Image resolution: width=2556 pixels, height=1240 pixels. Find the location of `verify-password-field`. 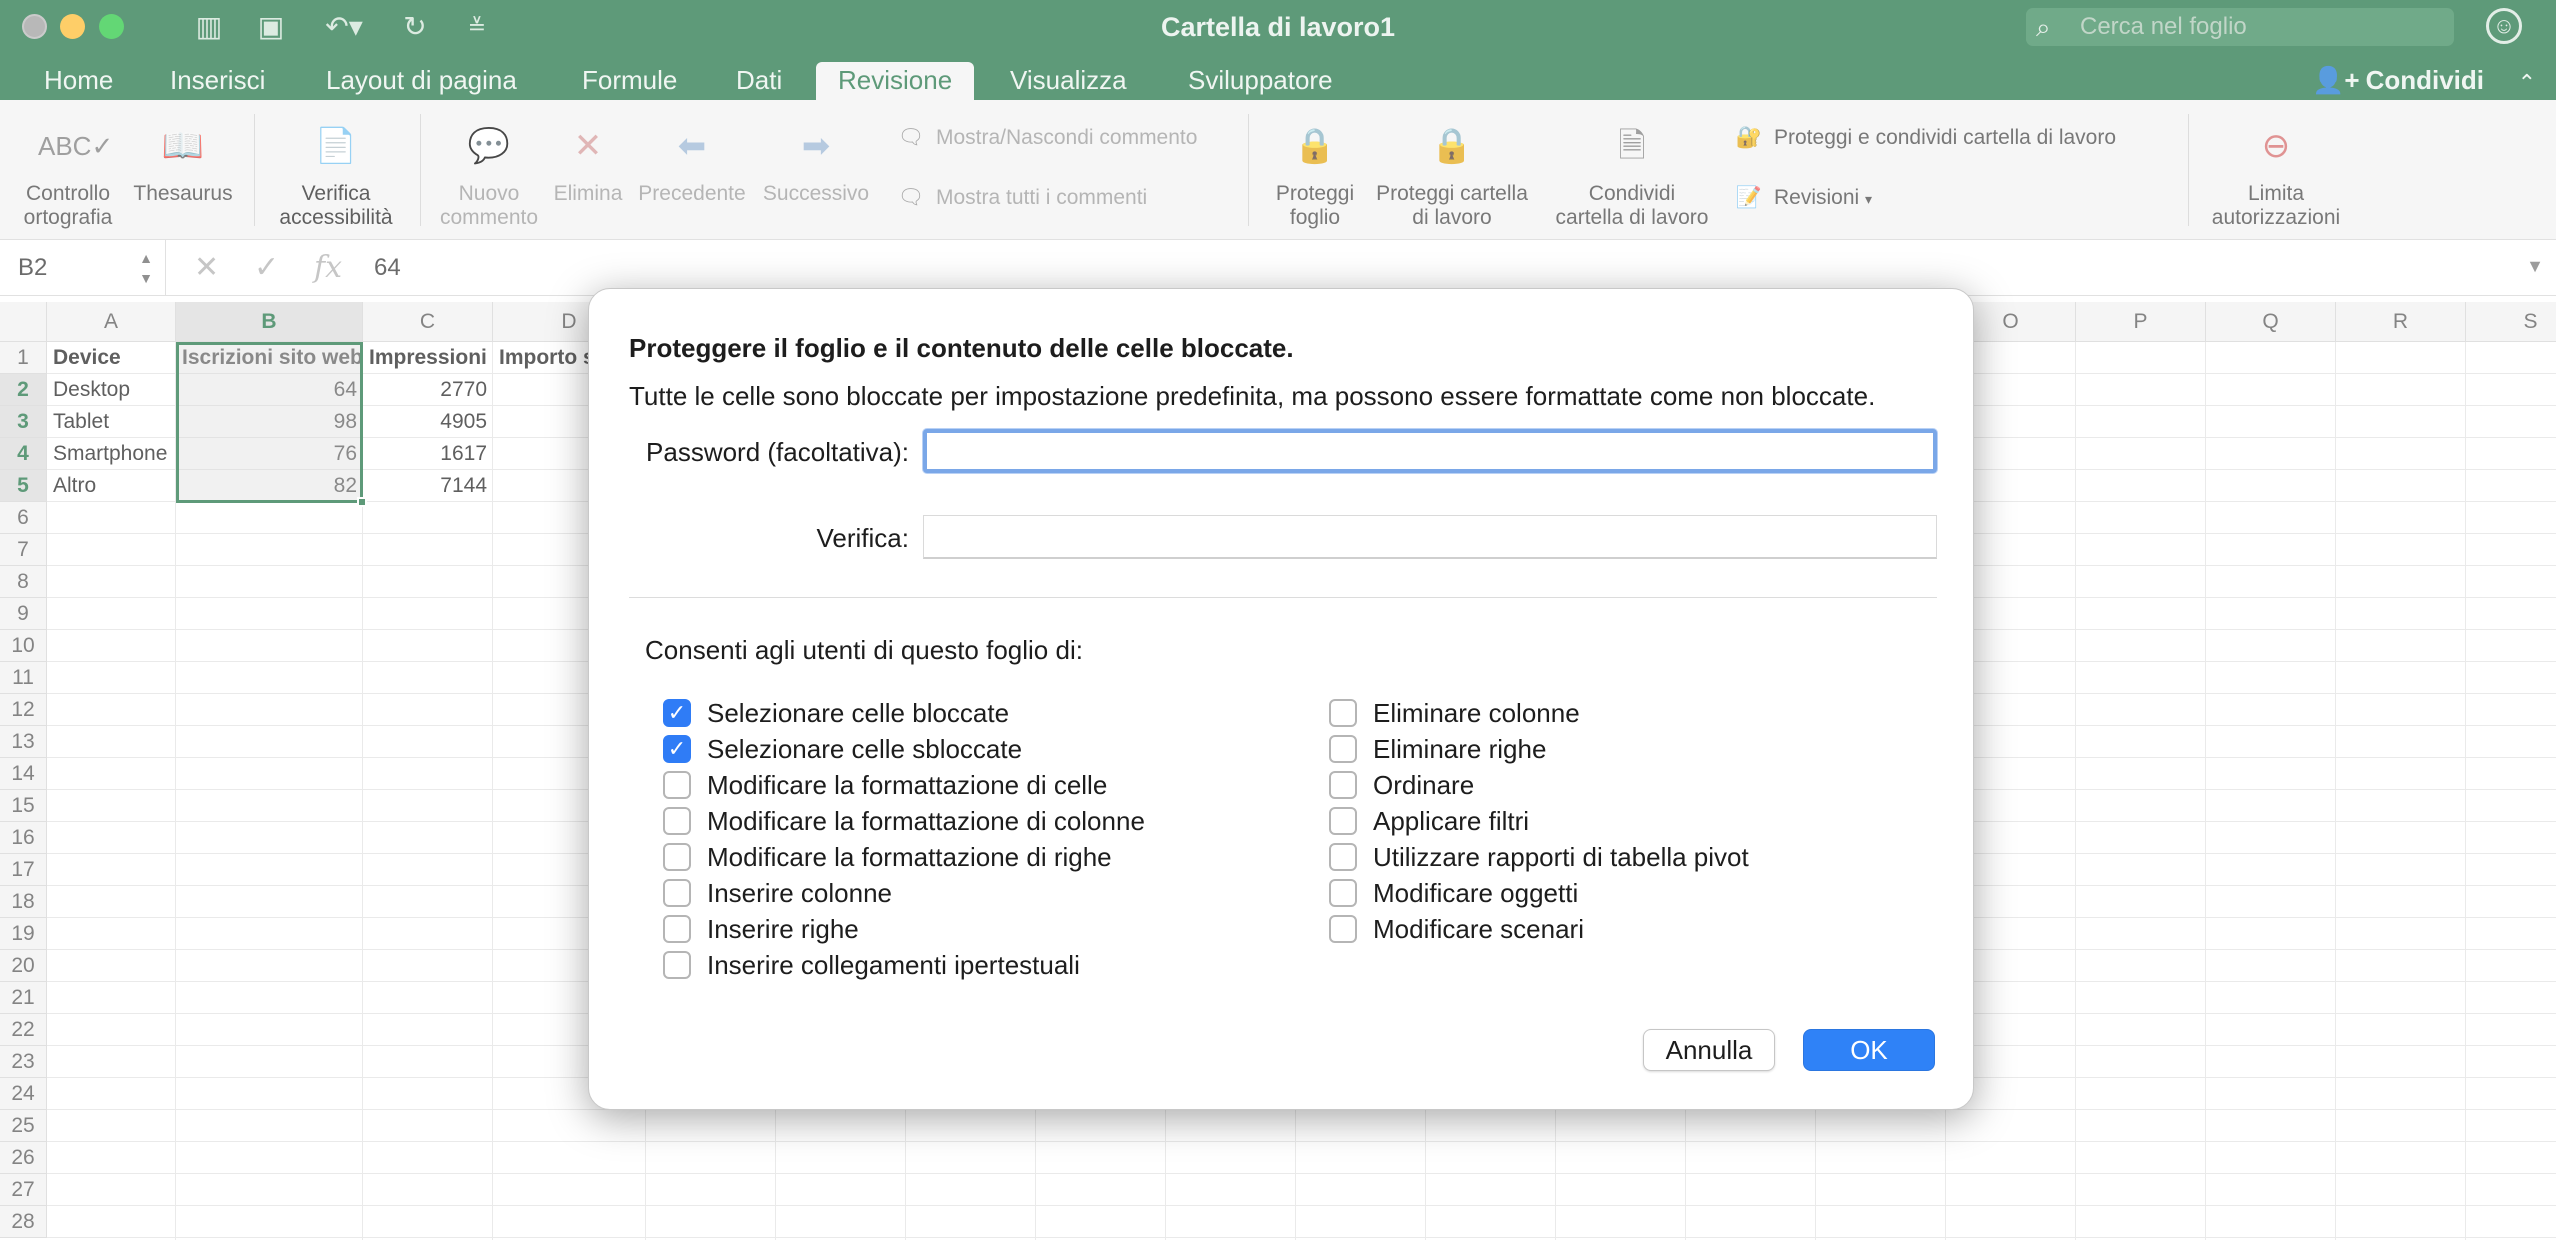

verify-password-field is located at coordinates (1430, 537).